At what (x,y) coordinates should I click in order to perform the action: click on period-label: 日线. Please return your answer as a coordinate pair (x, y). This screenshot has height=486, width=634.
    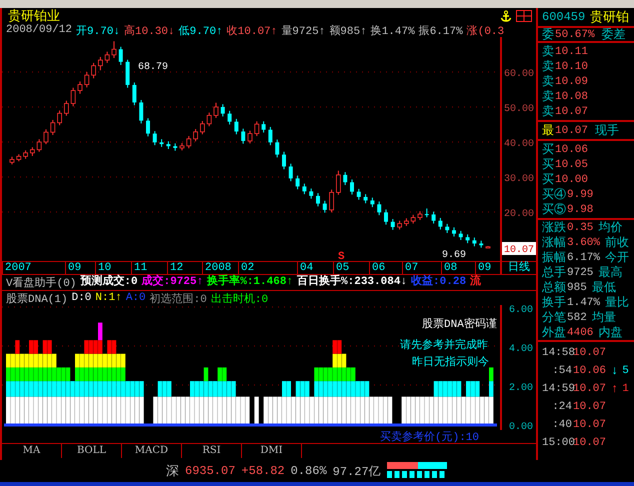
    Looking at the image, I should click on (518, 268).